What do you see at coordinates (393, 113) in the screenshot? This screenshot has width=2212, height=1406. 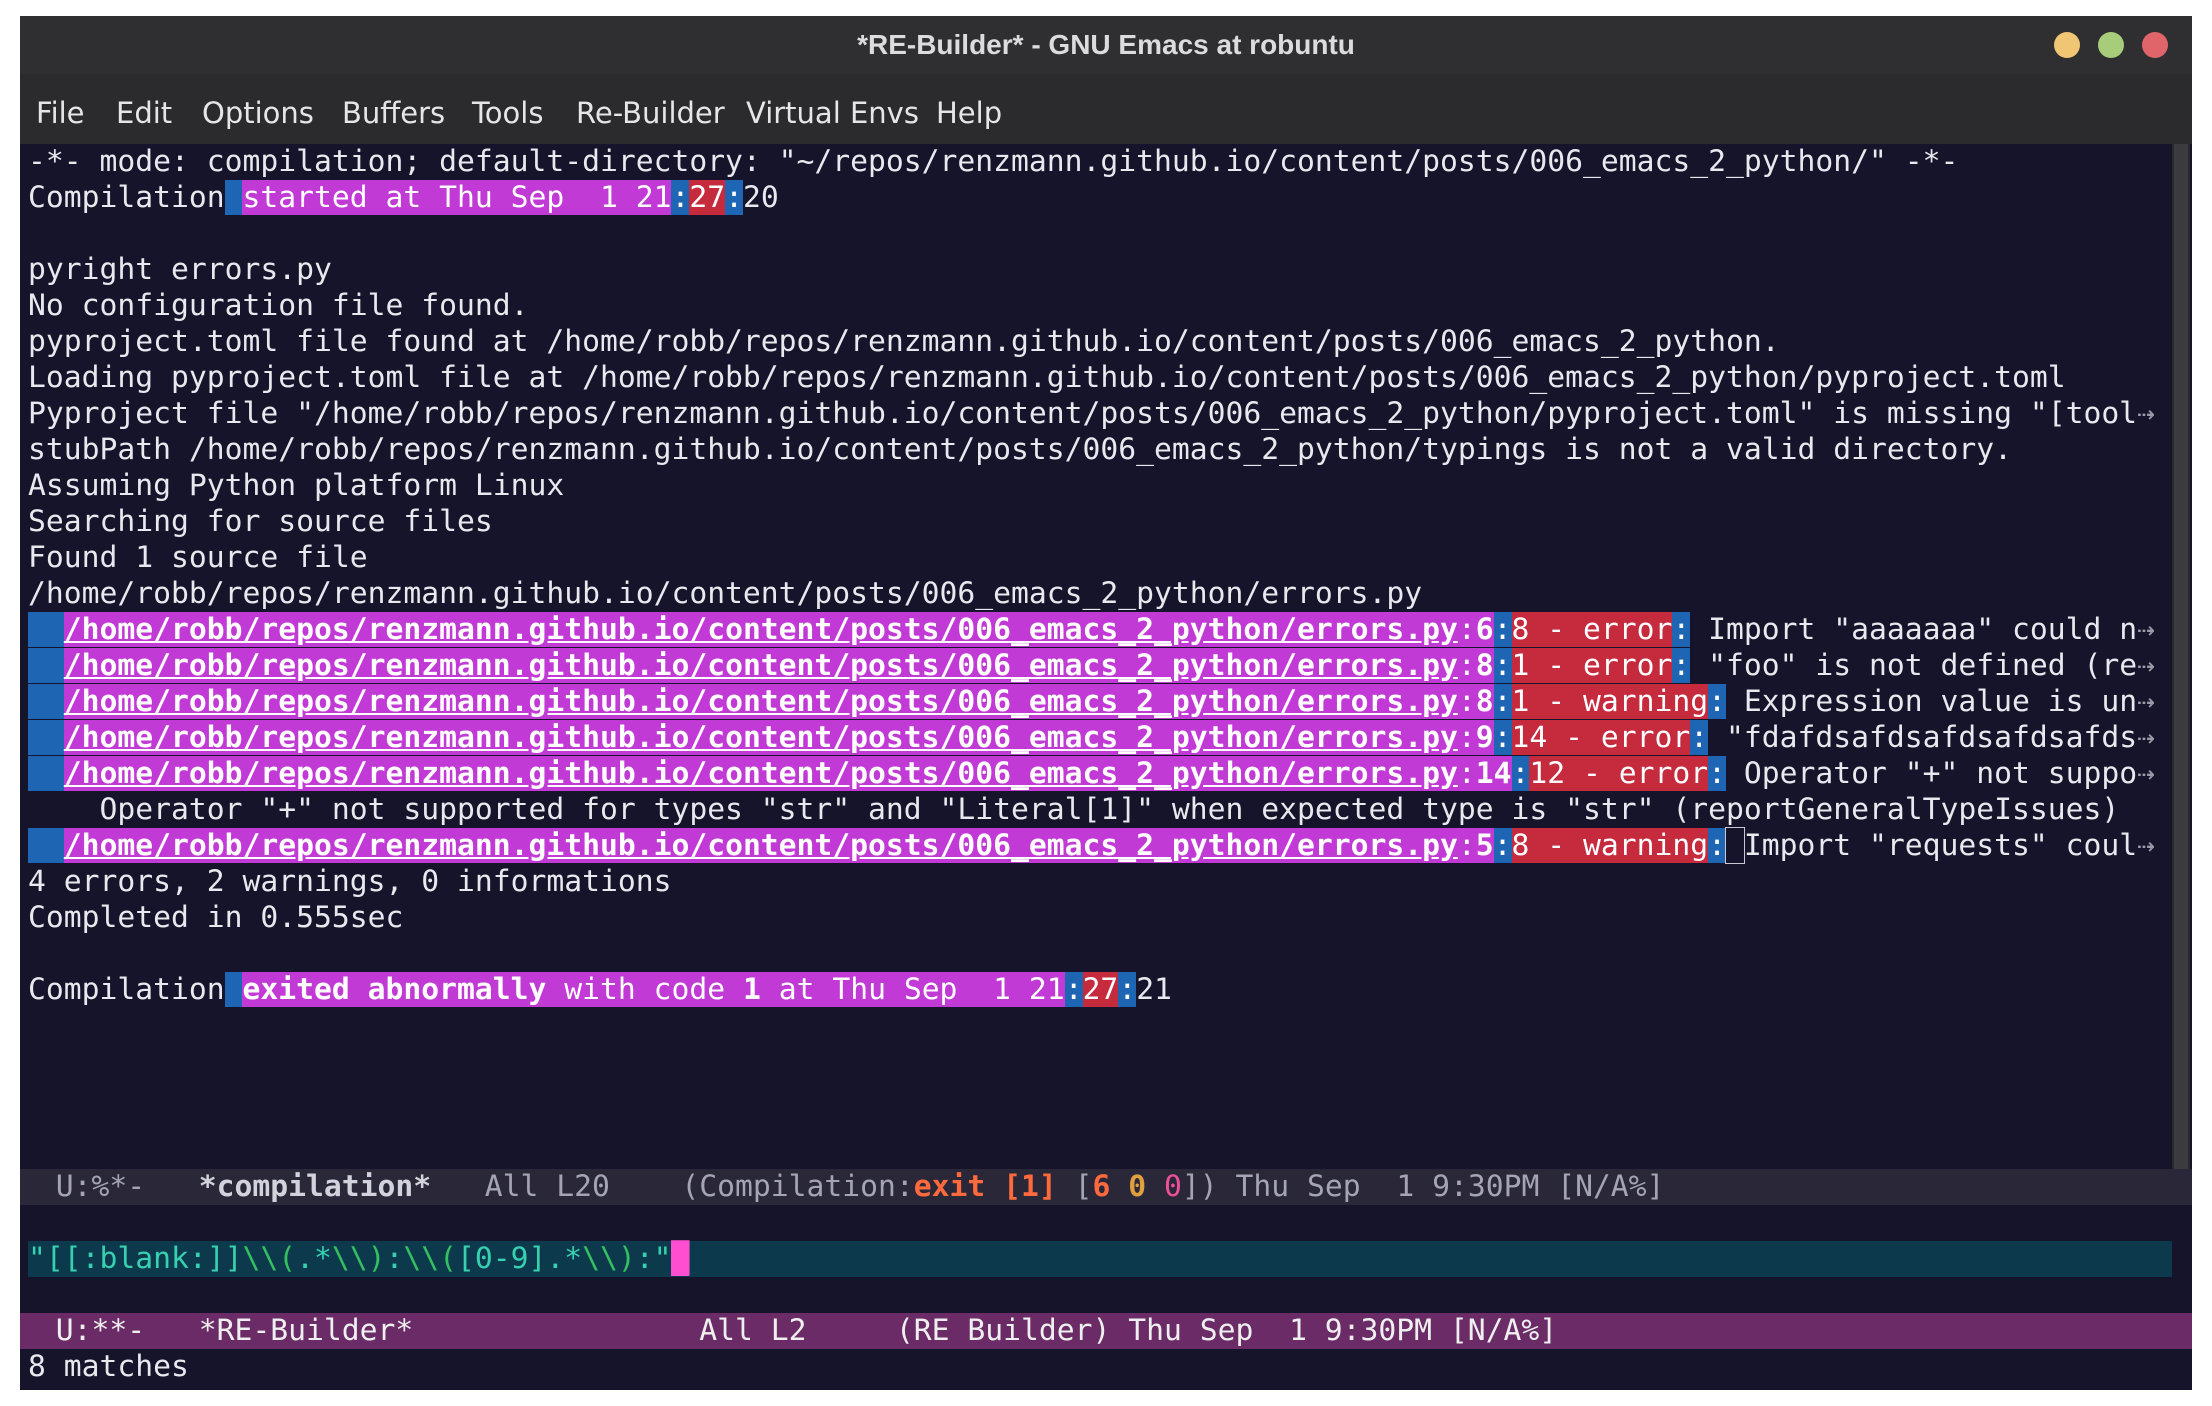 I see `menu-buffers: Buffers` at bounding box center [393, 113].